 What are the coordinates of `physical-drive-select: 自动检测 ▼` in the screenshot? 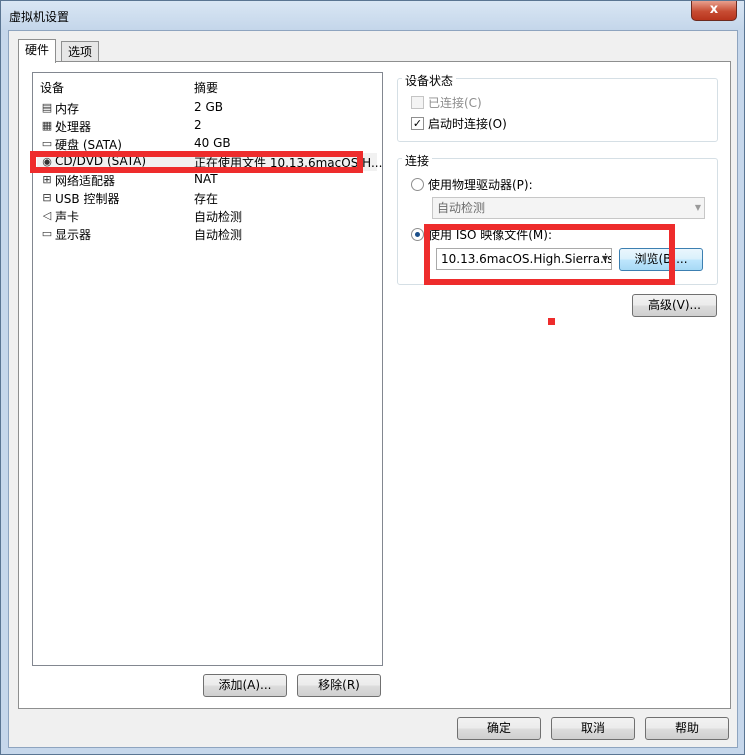 It's located at (568, 208).